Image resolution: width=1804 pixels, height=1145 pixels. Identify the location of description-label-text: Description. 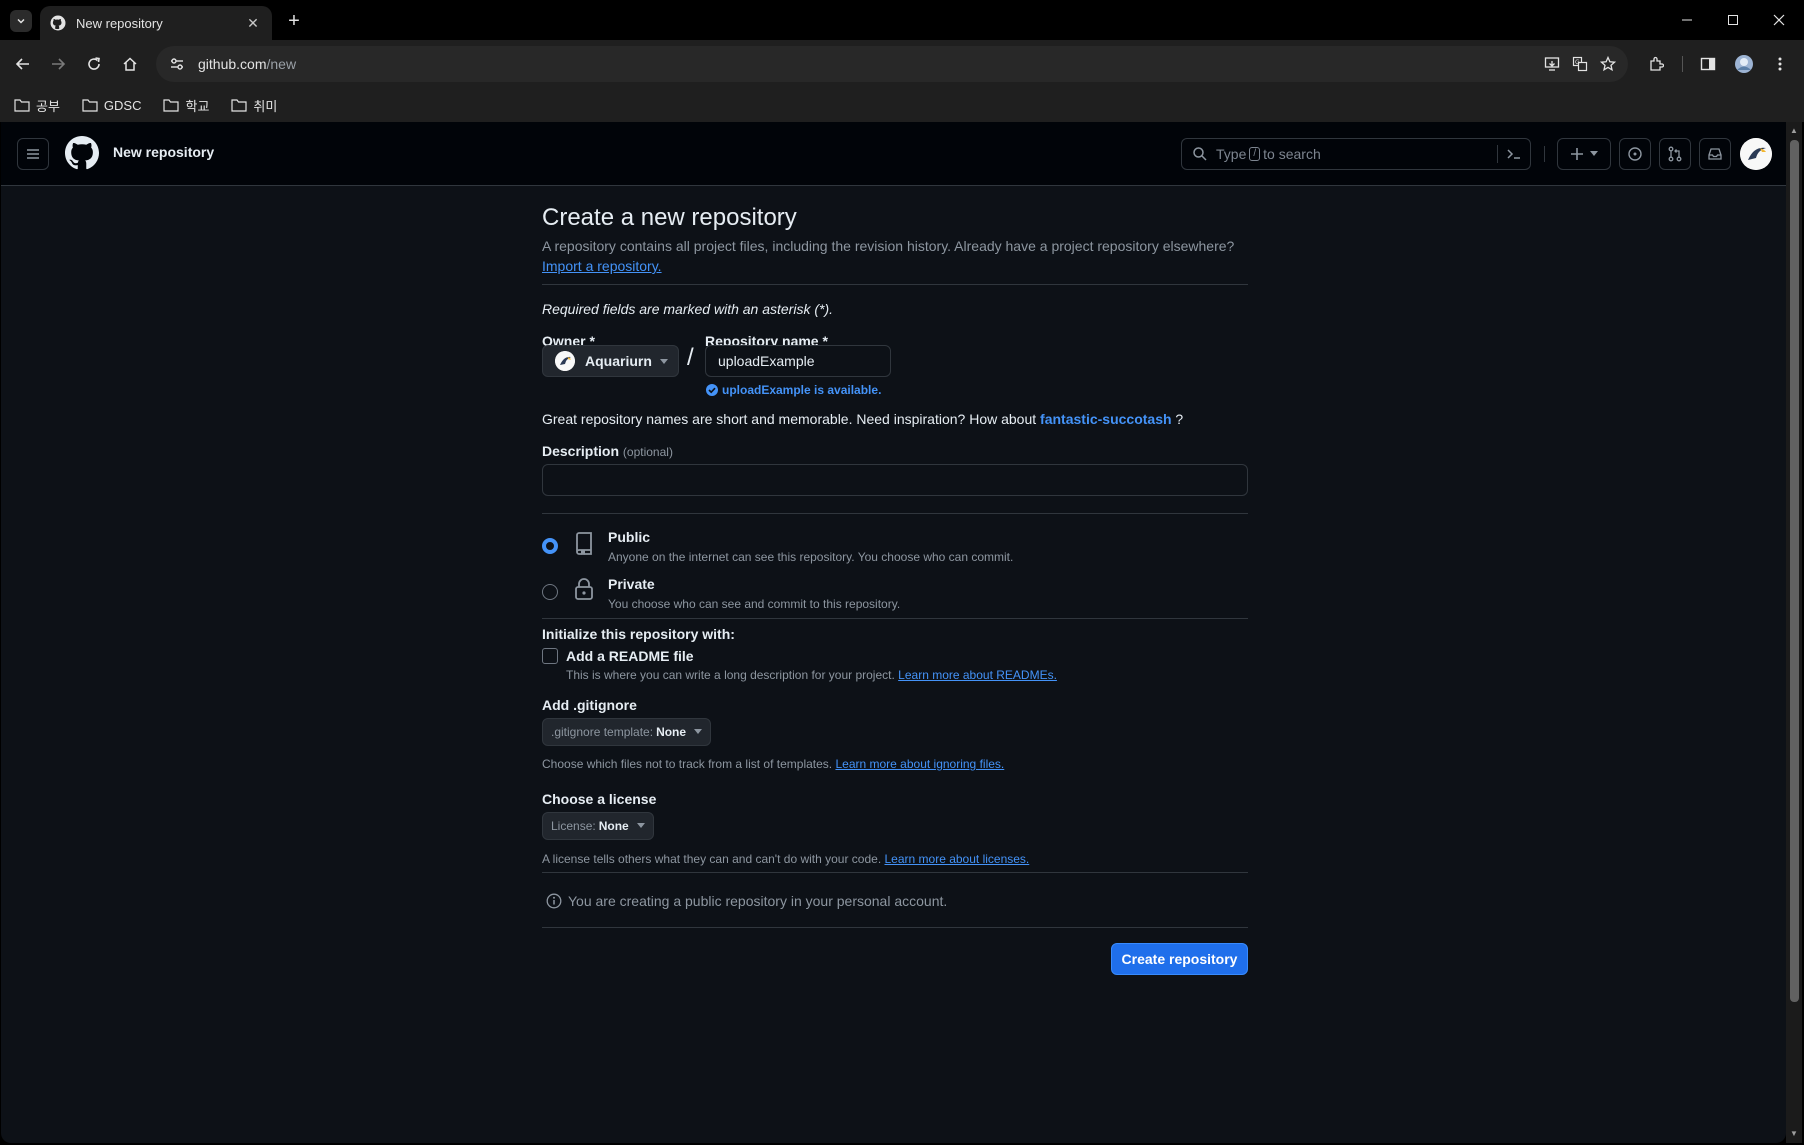
(581, 451).